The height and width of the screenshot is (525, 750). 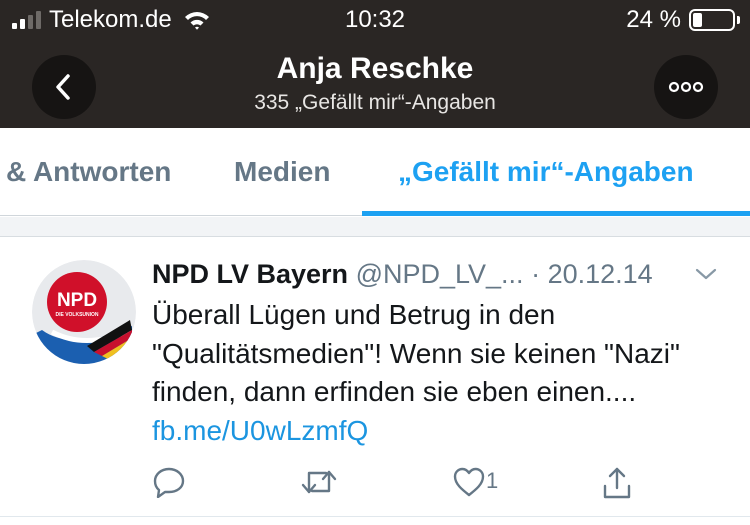 I want to click on like-icon, so click(x=469, y=482).